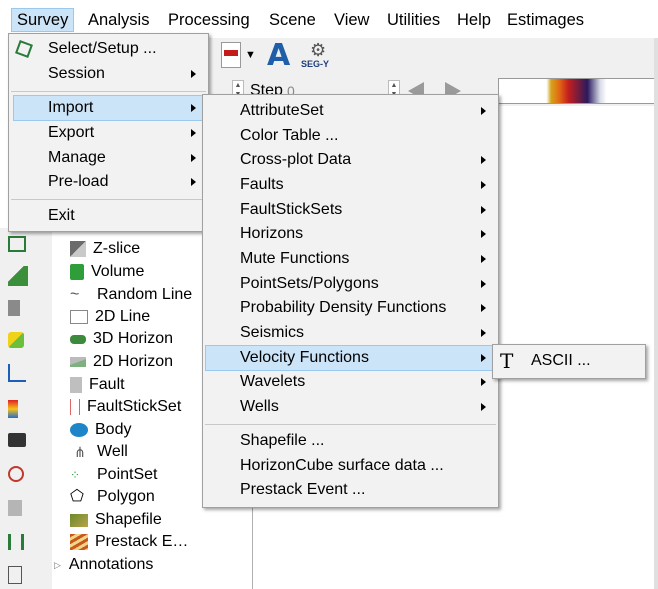  I want to click on menu-processing: Processing, so click(209, 20).